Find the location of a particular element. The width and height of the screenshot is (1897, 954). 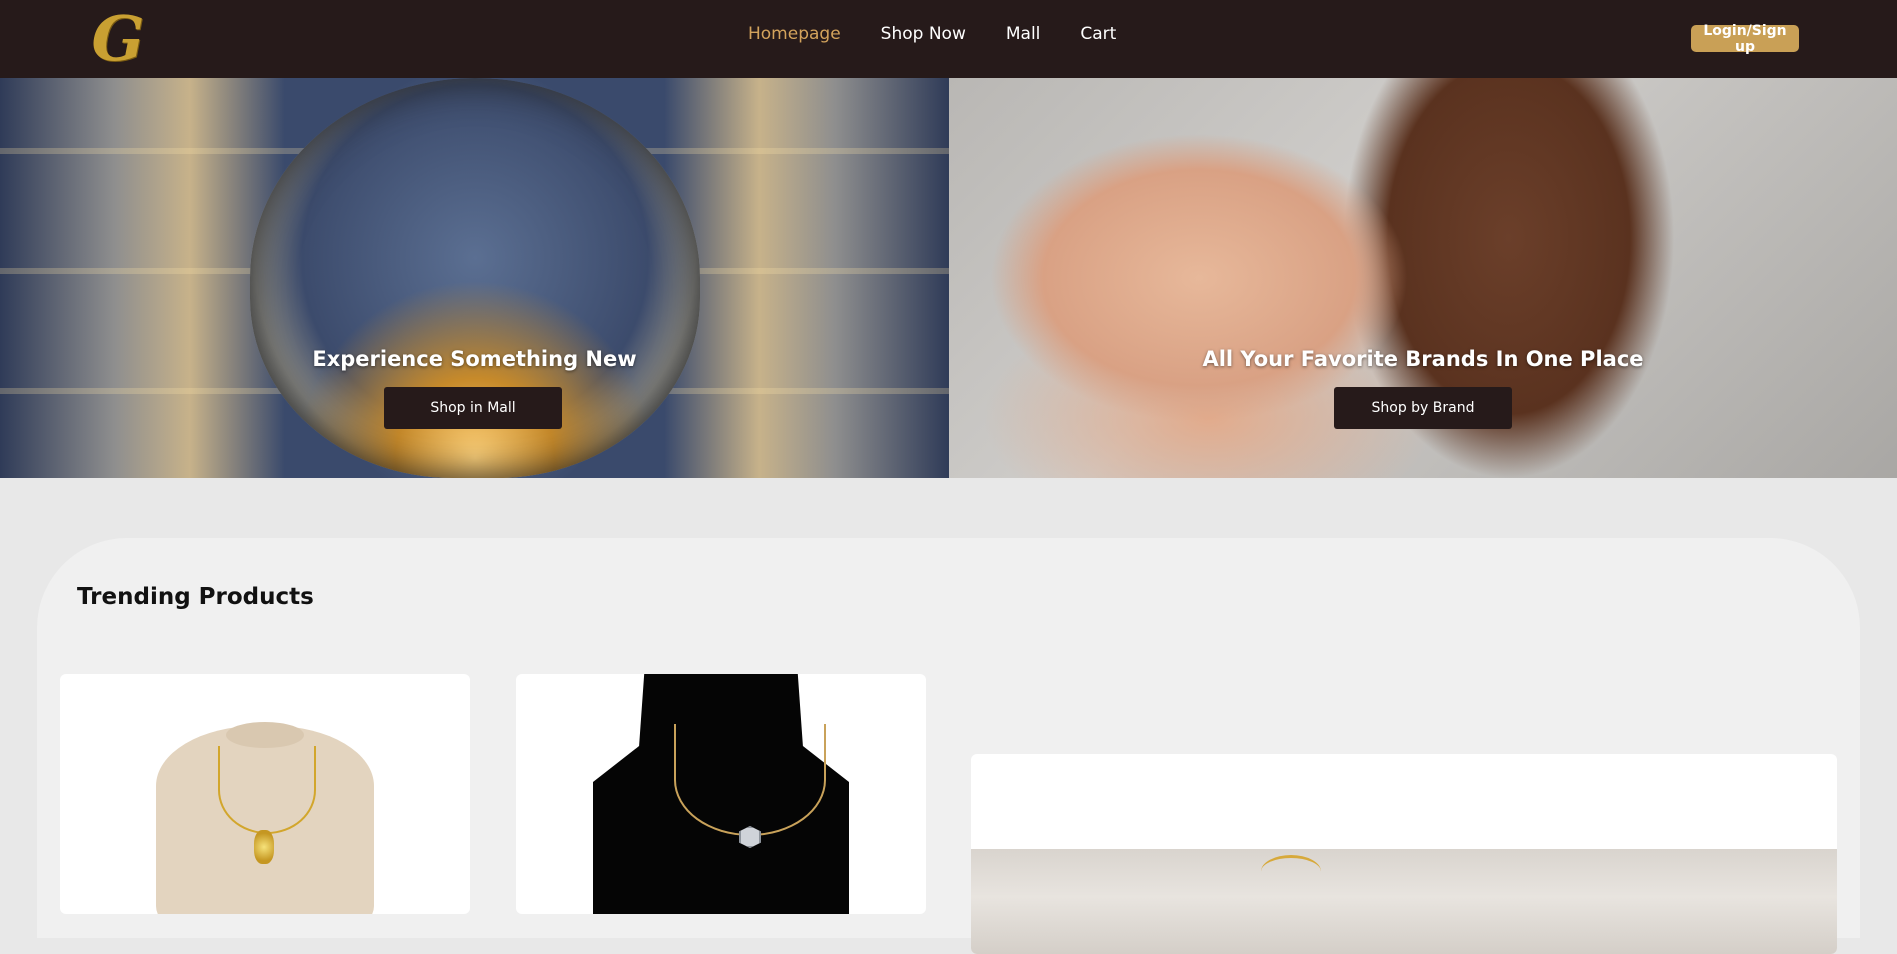

nav-cart: Cart is located at coordinates (1098, 34).